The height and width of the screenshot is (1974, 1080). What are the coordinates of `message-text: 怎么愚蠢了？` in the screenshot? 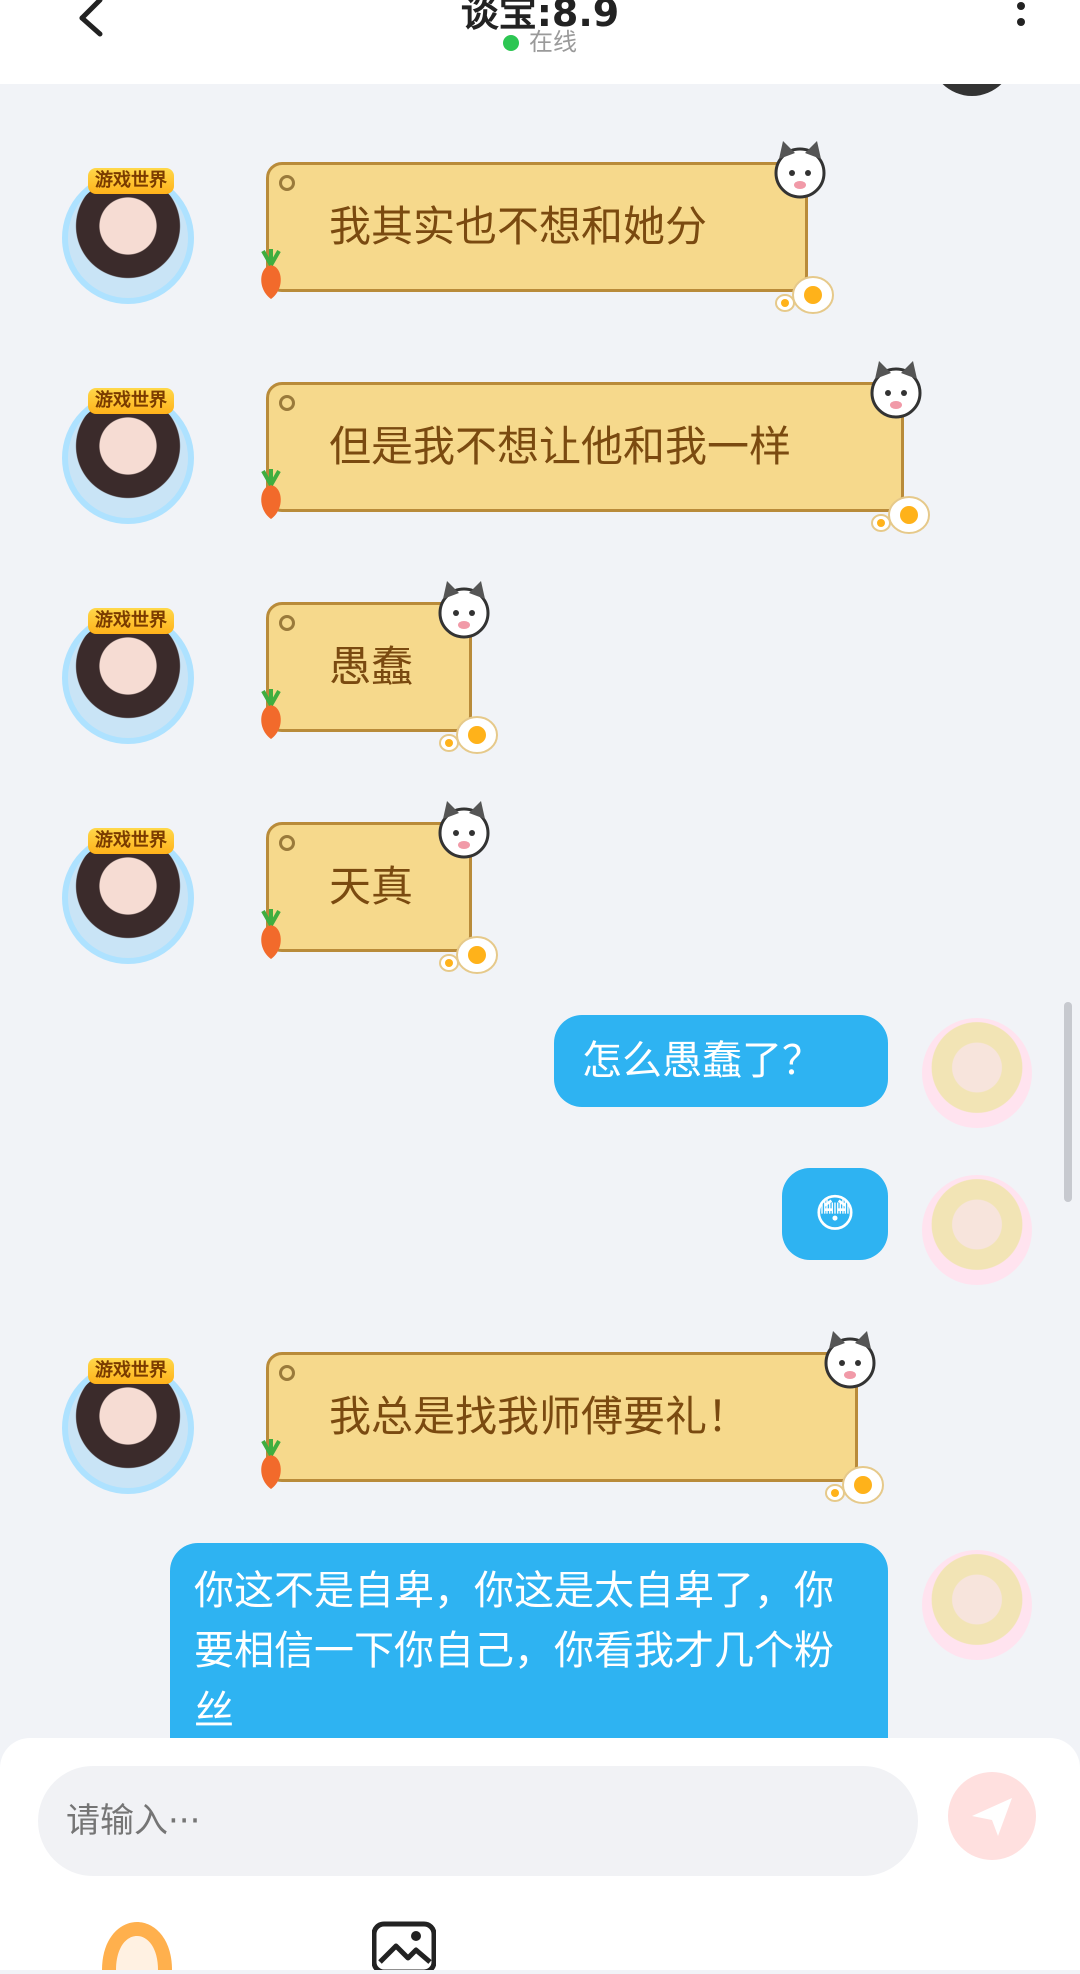 It's located at (702, 1061).